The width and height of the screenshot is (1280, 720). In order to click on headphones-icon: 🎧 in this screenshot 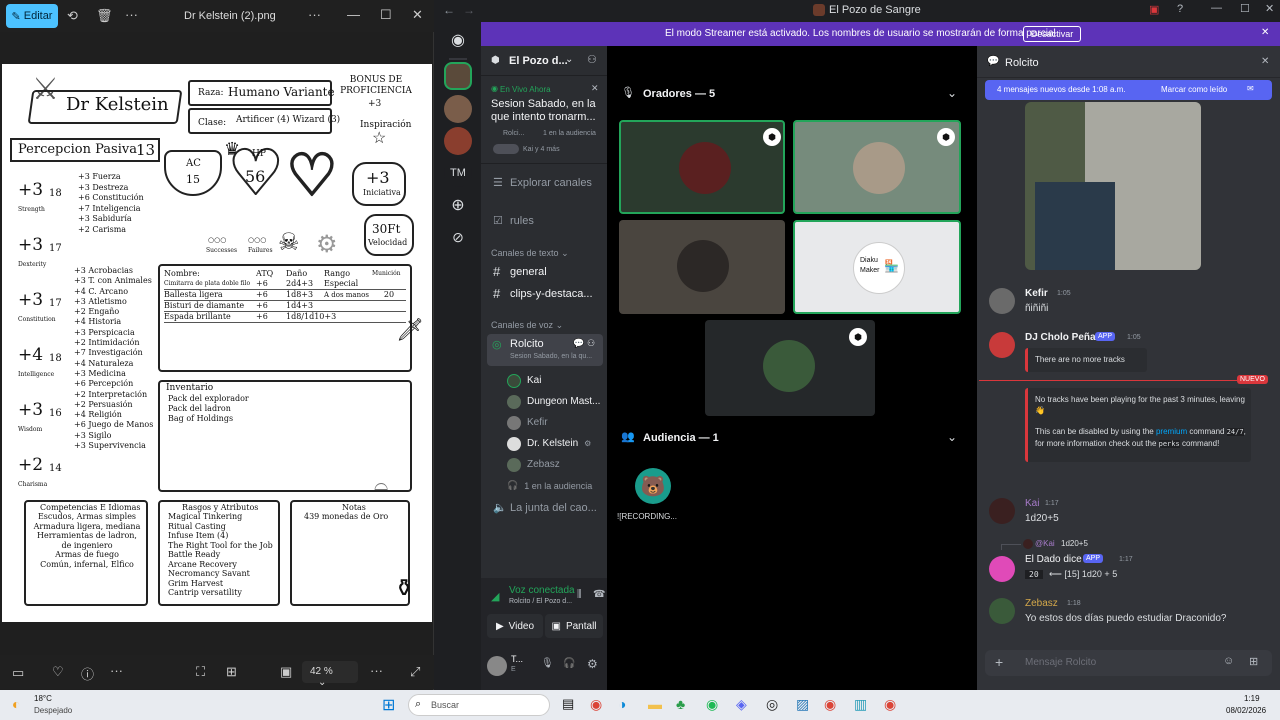, I will do `click(569, 663)`.